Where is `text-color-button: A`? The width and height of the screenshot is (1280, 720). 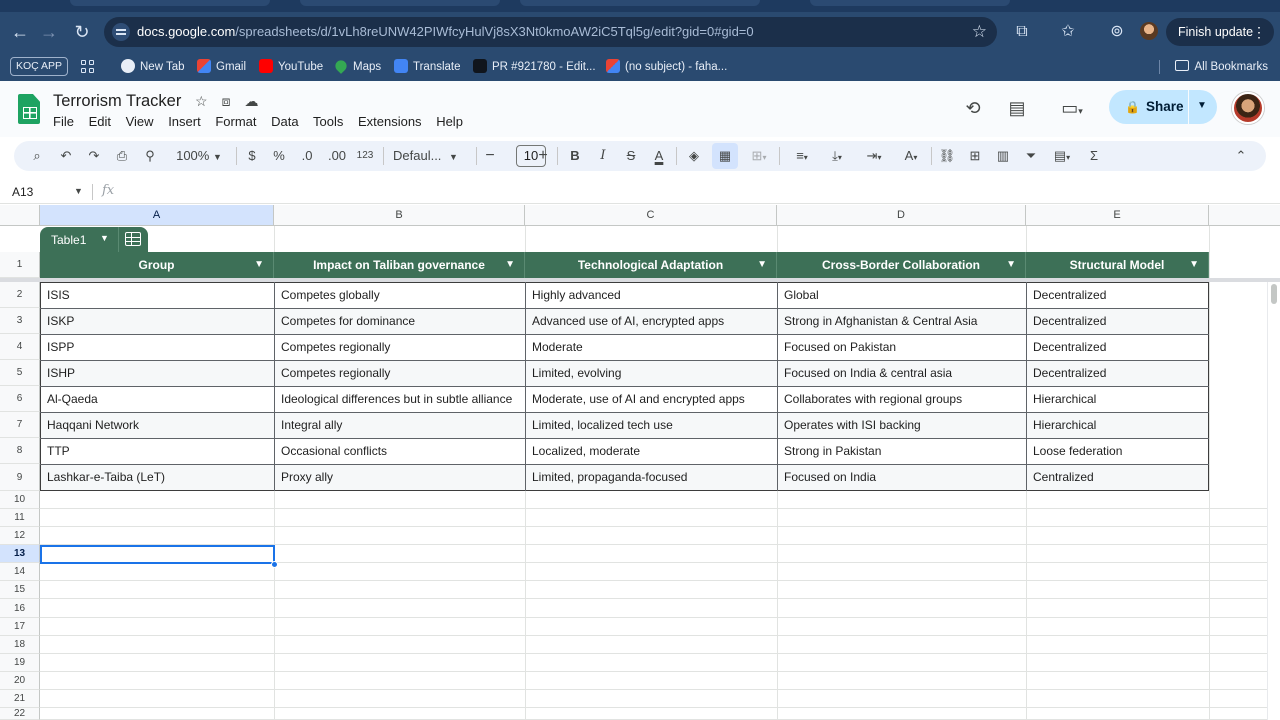
text-color-button: A is located at coordinates (659, 156).